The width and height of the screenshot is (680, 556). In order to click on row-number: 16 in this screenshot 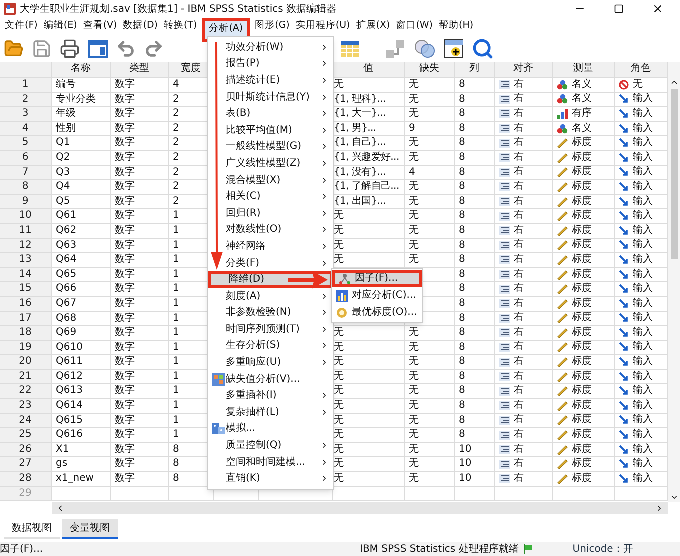, I will do `click(26, 304)`.